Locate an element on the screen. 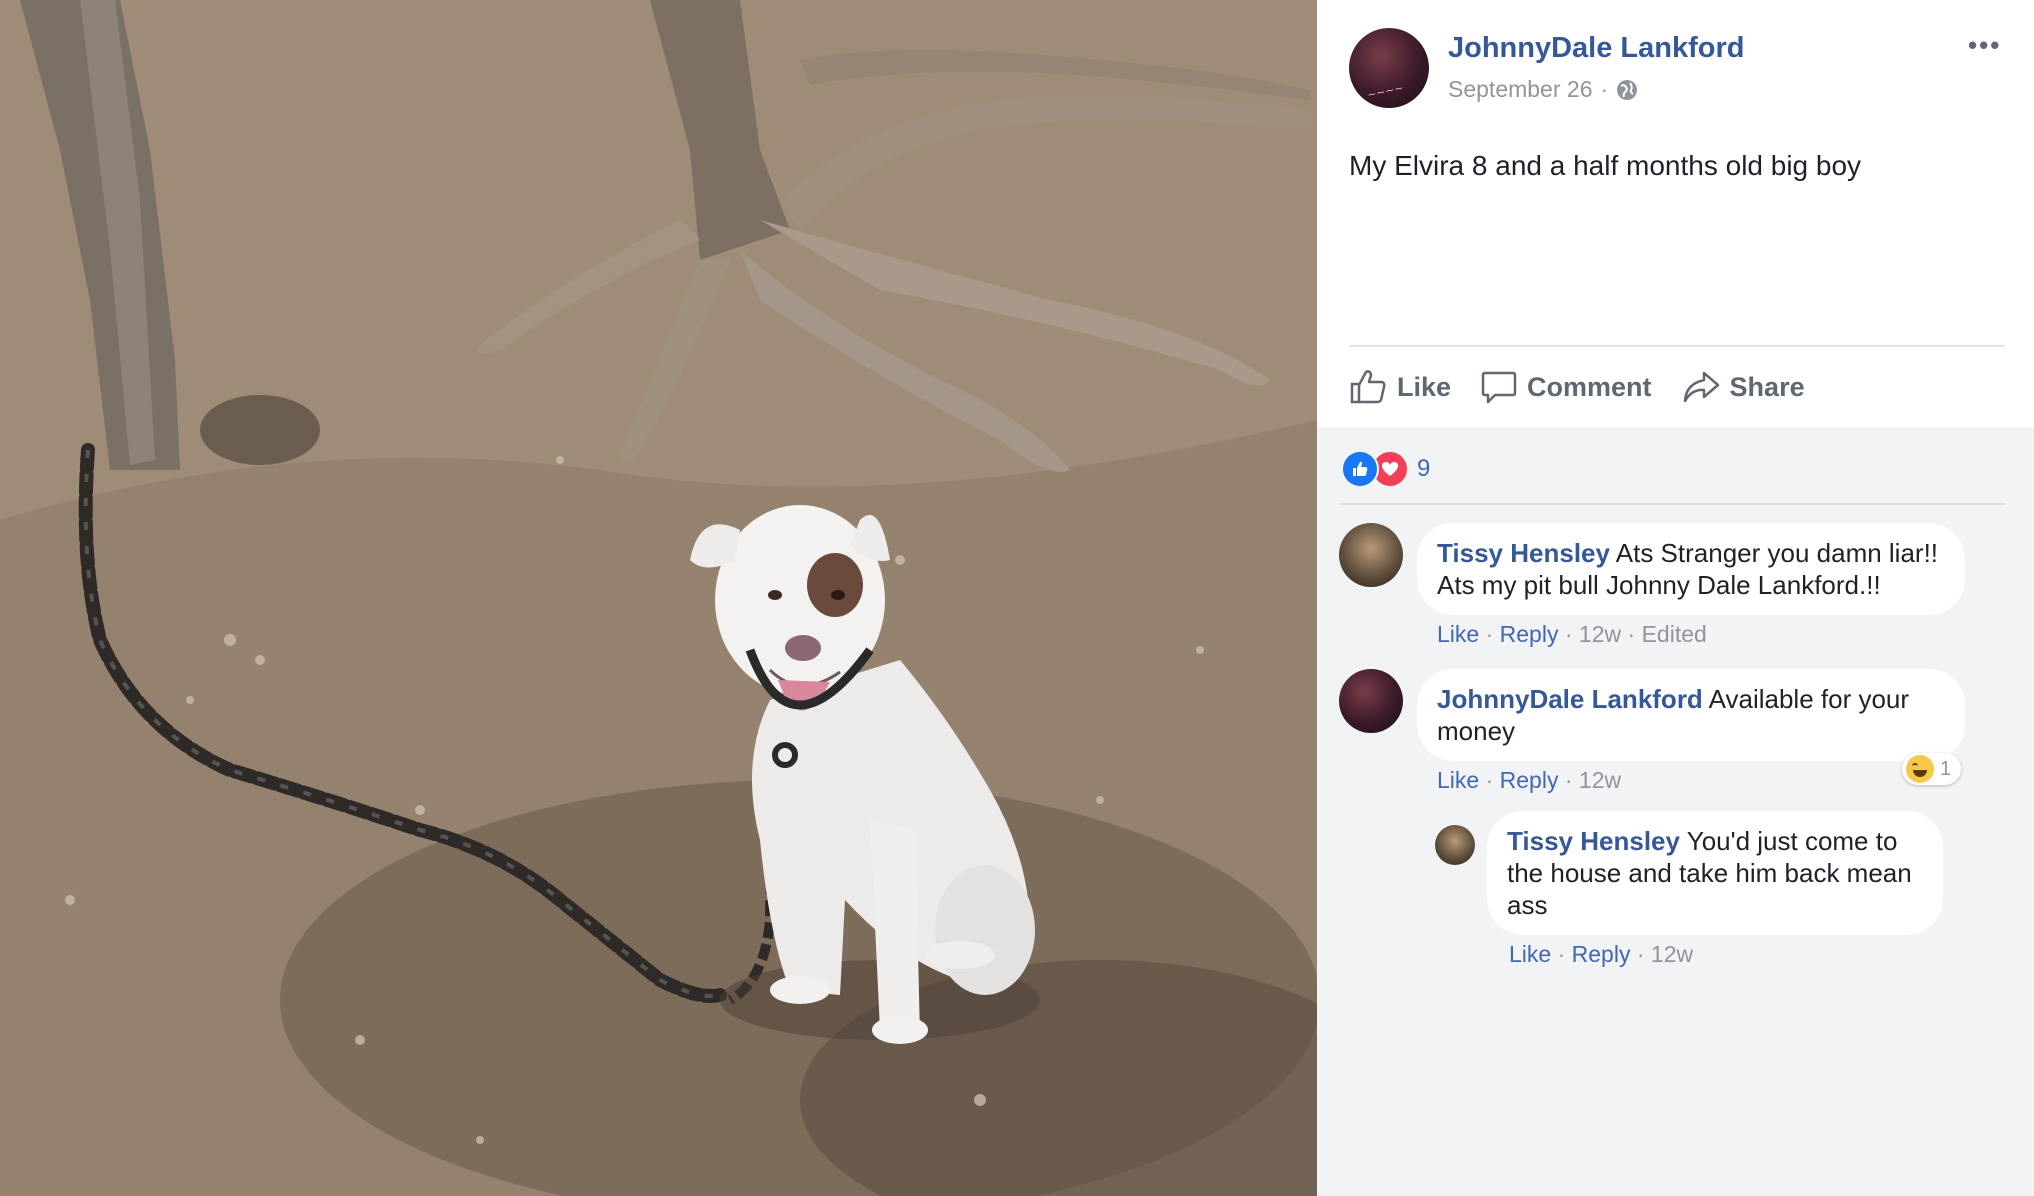 Image resolution: width=2034 pixels, height=1196 pixels. share-arrow-icon is located at coordinates (1701, 387).